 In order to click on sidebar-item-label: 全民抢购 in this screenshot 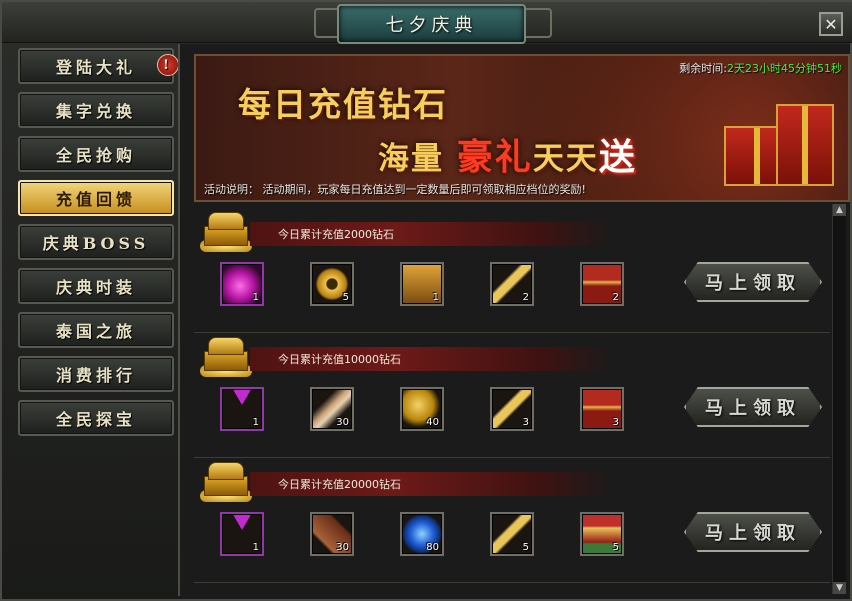, I will do `click(95, 155)`.